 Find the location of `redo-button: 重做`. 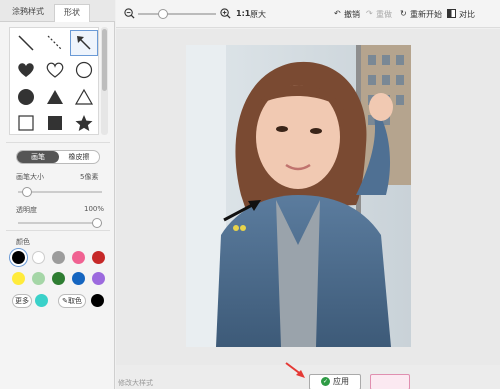

redo-button: 重做 is located at coordinates (384, 14).